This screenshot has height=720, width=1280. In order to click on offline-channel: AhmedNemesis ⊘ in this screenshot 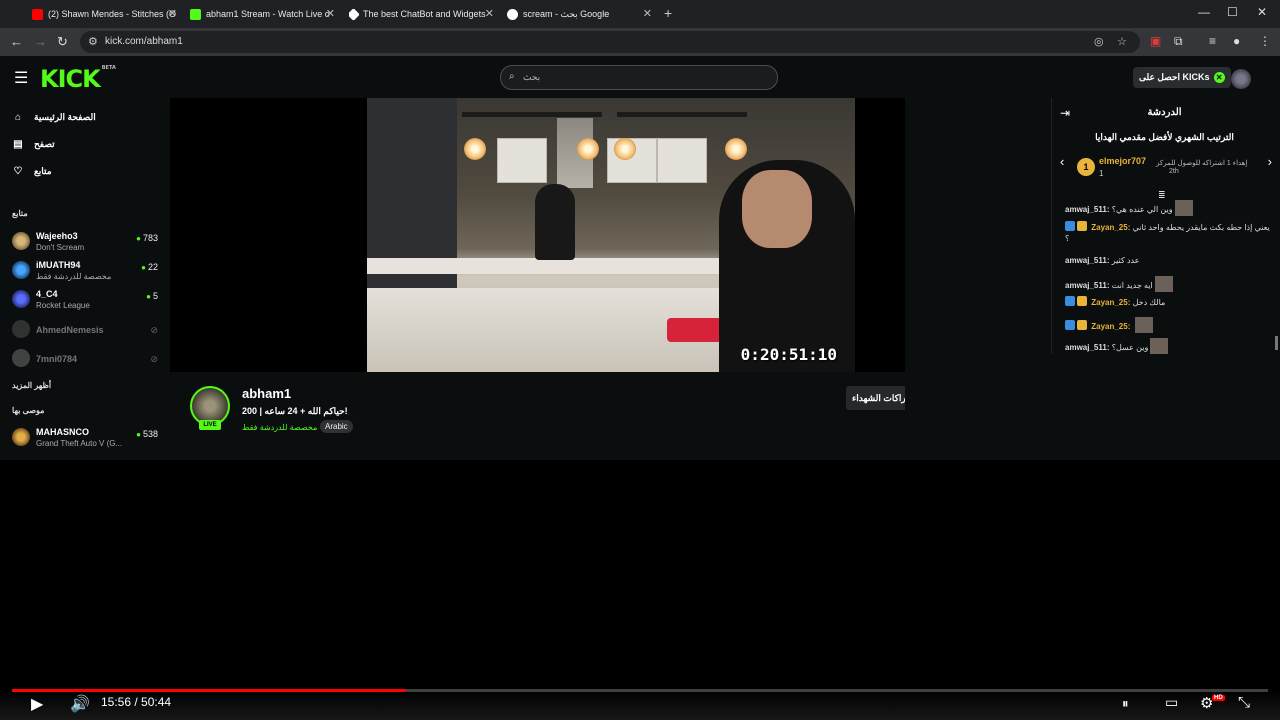, I will do `click(87, 330)`.